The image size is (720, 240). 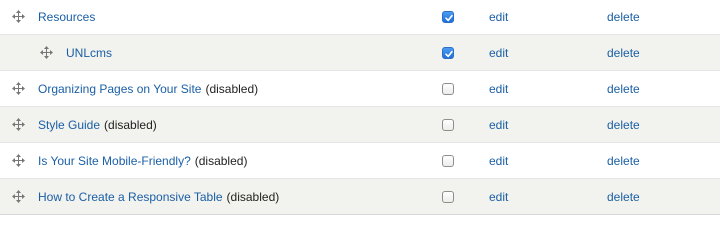 What do you see at coordinates (114, 161) in the screenshot?
I see `menu-item-link: Is Your Site Mobile-Friendly?` at bounding box center [114, 161].